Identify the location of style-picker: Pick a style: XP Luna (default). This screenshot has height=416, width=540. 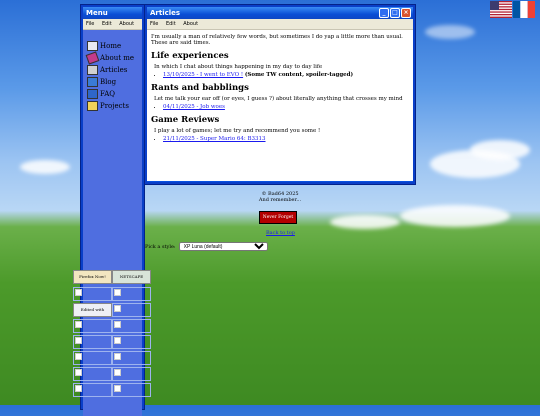
(206, 246).